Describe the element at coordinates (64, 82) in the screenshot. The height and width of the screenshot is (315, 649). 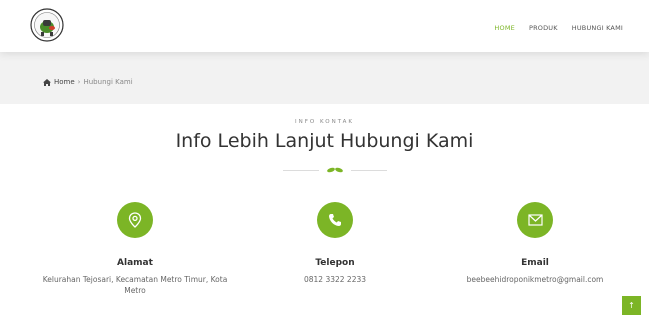
I see `breadcrumb-home-label: Home` at that location.